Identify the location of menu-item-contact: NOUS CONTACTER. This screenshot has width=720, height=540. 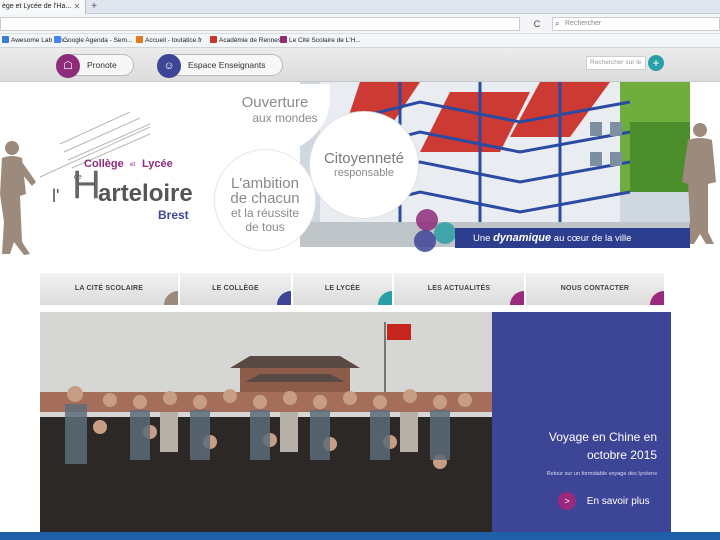
(595, 289).